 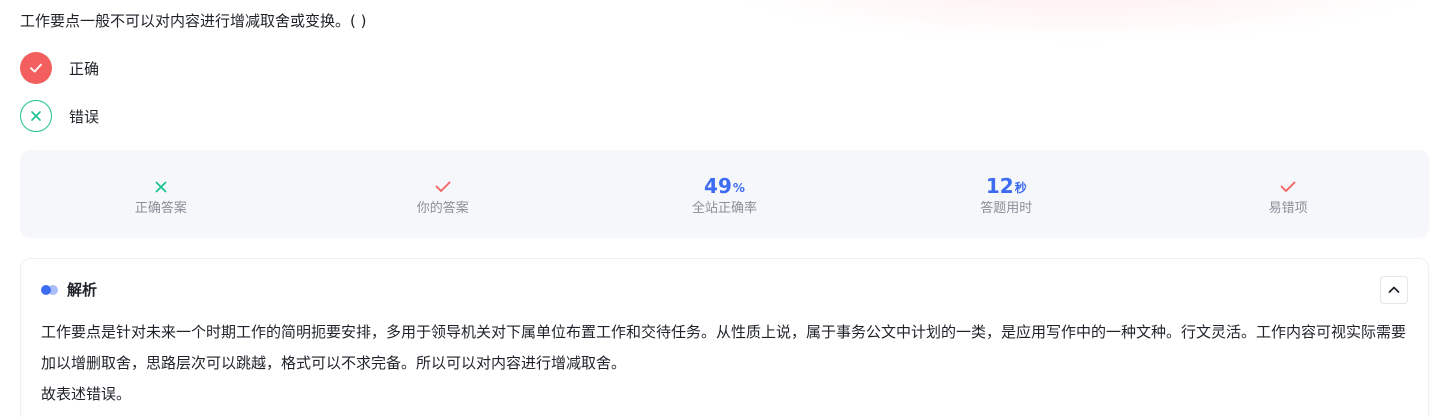 What do you see at coordinates (84, 116) in the screenshot?
I see `option-false-label: 错误` at bounding box center [84, 116].